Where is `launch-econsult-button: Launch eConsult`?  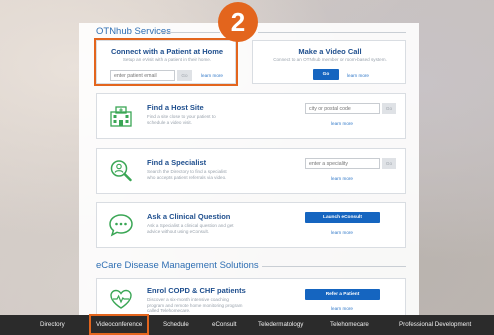 launch-econsult-button: Launch eConsult is located at coordinates (342, 217).